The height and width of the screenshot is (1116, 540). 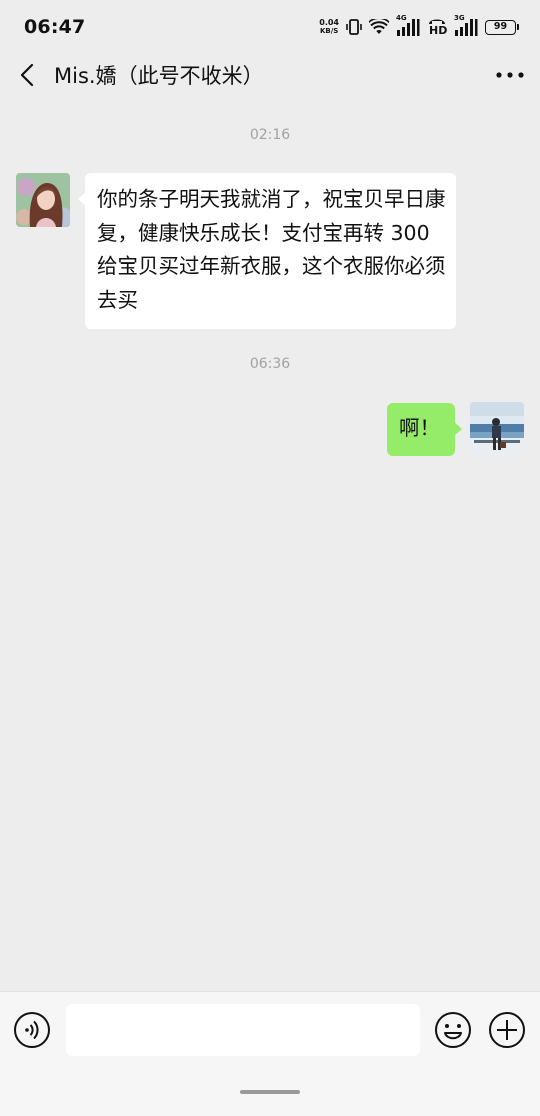 I want to click on signal-sim1: 4G, so click(x=408, y=26).